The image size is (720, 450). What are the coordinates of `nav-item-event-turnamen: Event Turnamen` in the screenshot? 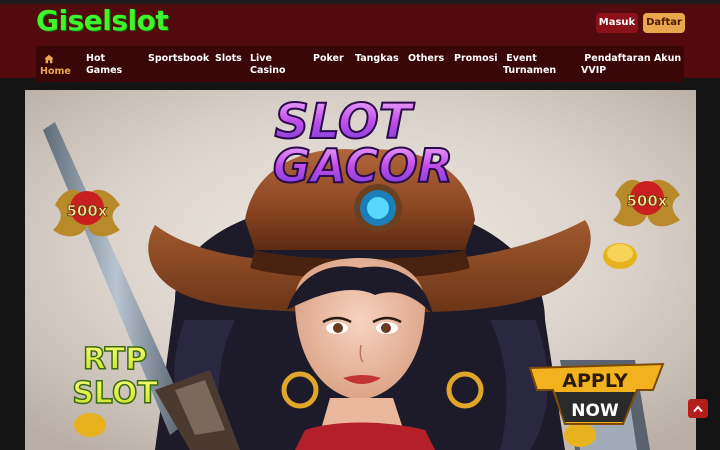 It's located at (529, 65).